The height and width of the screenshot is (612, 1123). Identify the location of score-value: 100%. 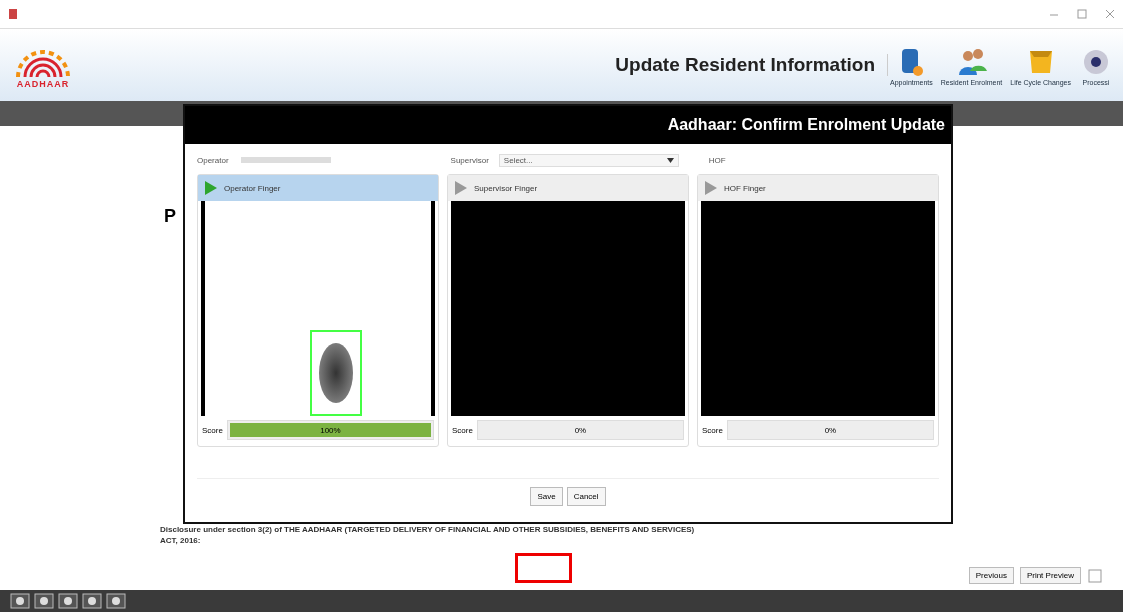
(330, 430).